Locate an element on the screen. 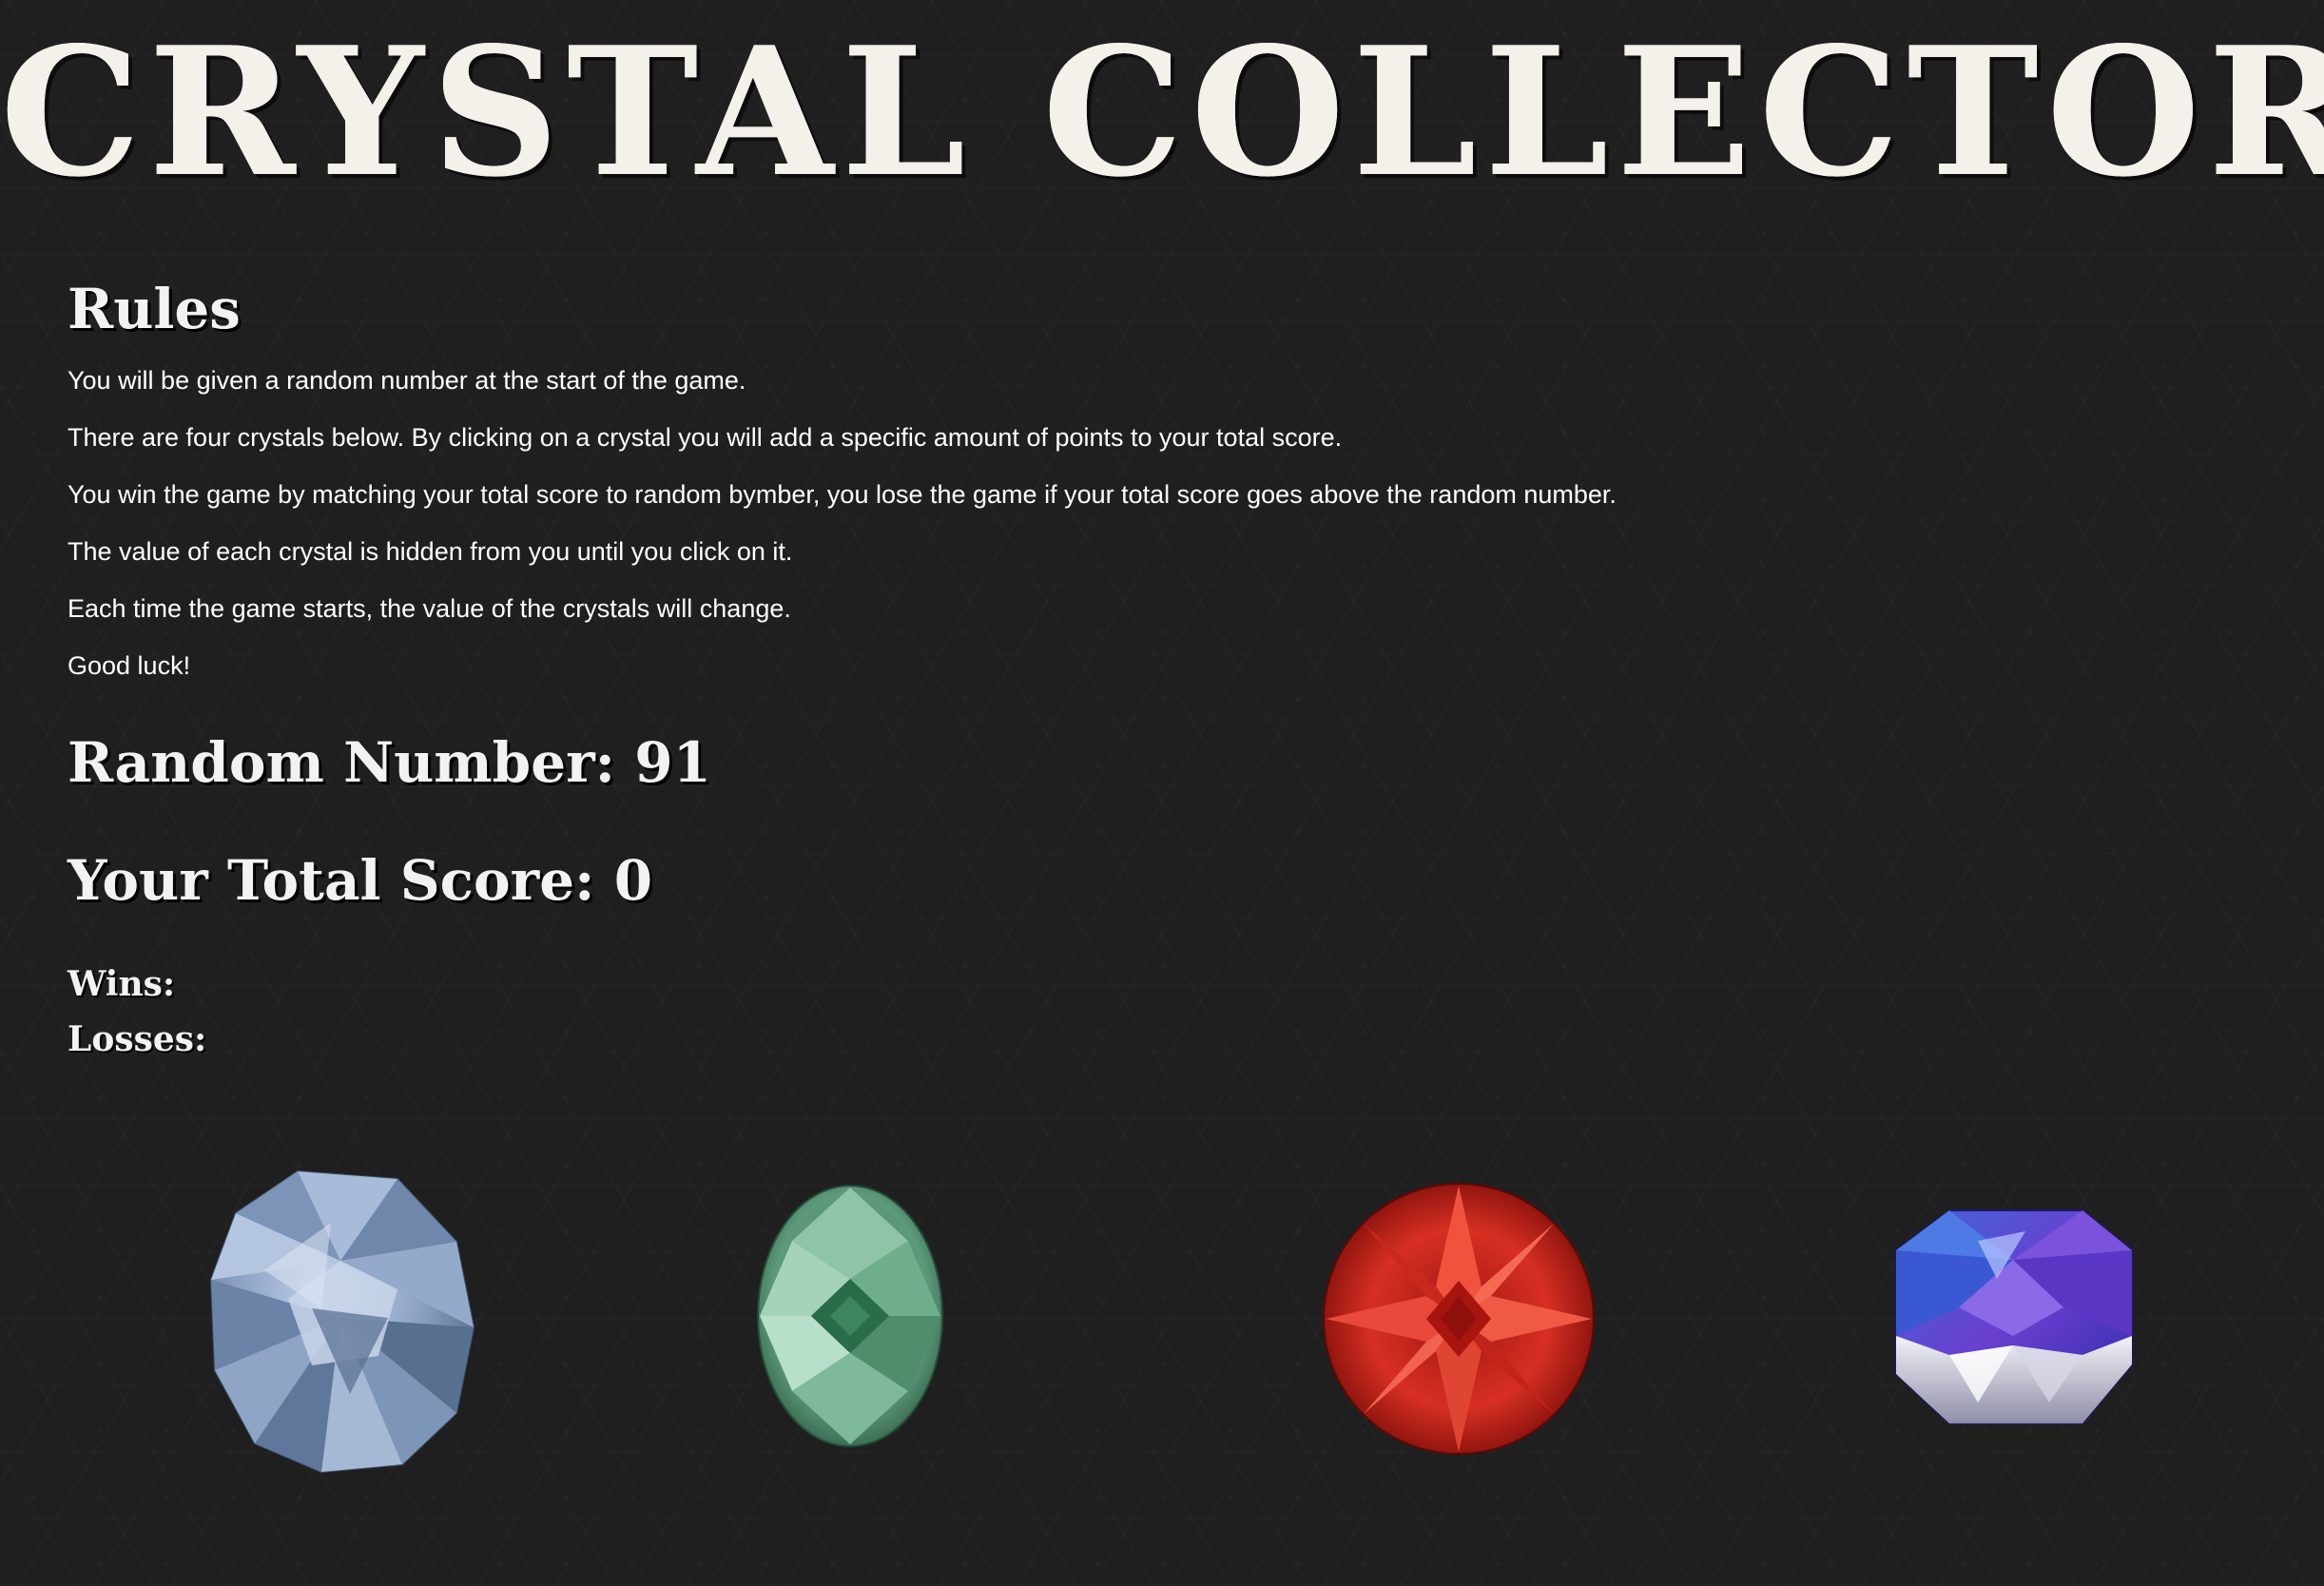 The image size is (2324, 1586). red-crystal is located at coordinates (1459, 1319).